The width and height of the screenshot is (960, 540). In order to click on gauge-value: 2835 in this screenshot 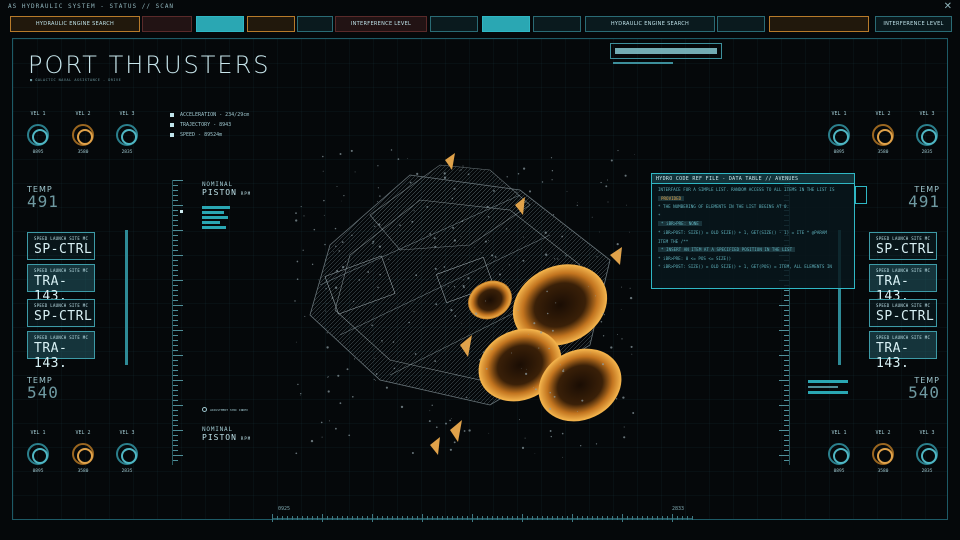, I will do `click(927, 471)`.